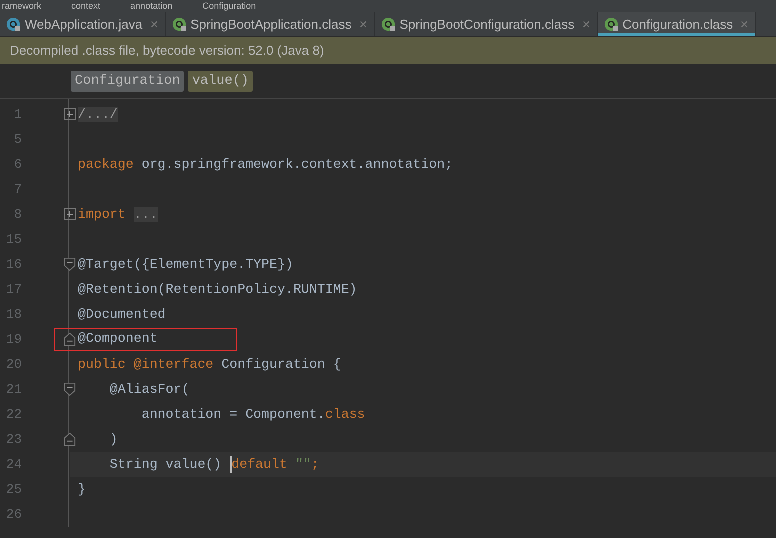 This screenshot has width=776, height=538. Describe the element at coordinates (270, 24) in the screenshot. I see `editor-tab: SpringBootApplication.class` at that location.